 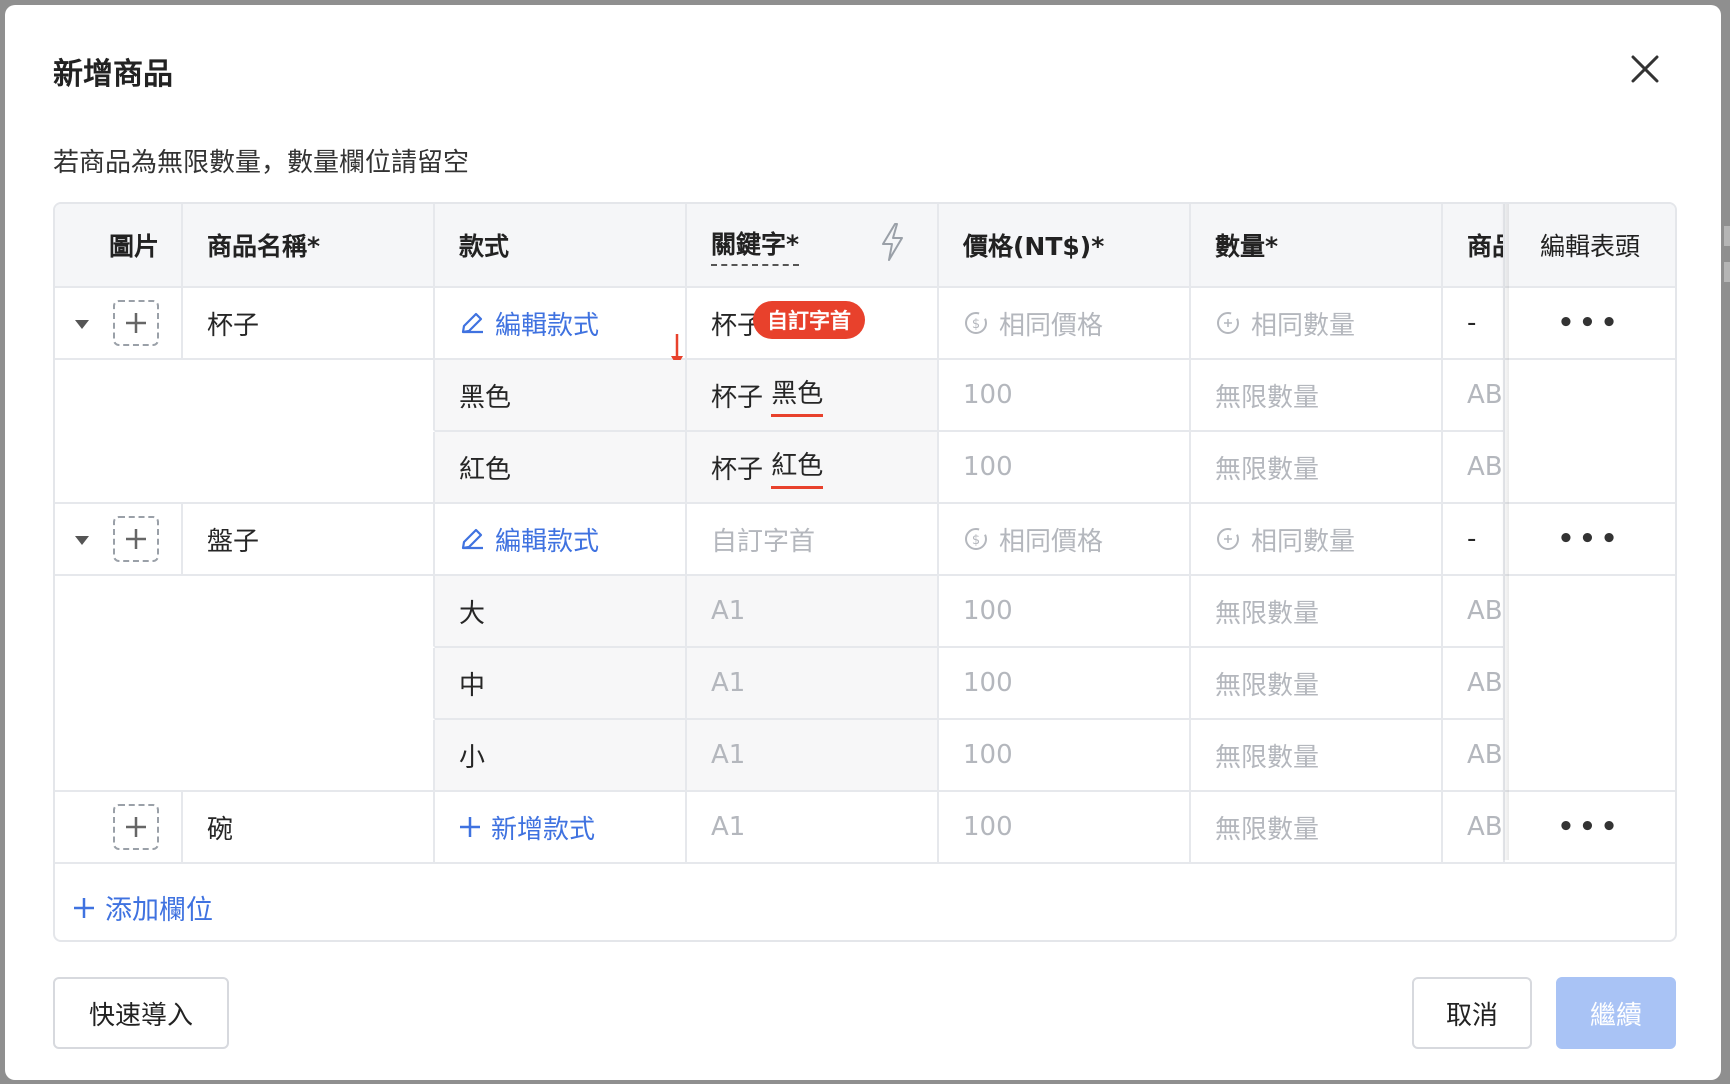 I want to click on keyword-cell: 杯子 黑色, so click(x=813, y=396).